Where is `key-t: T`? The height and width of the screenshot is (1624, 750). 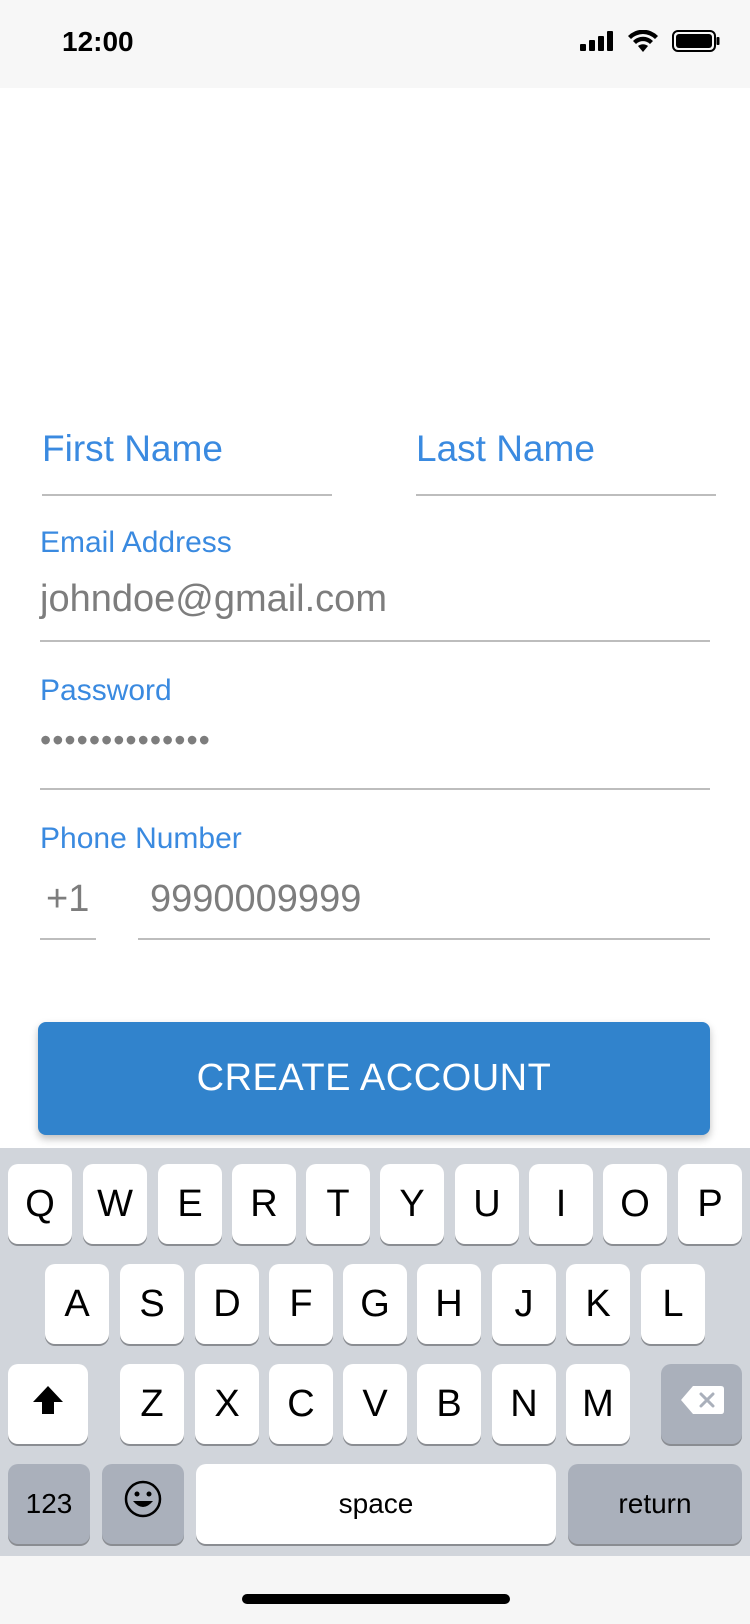 key-t: T is located at coordinates (338, 1204).